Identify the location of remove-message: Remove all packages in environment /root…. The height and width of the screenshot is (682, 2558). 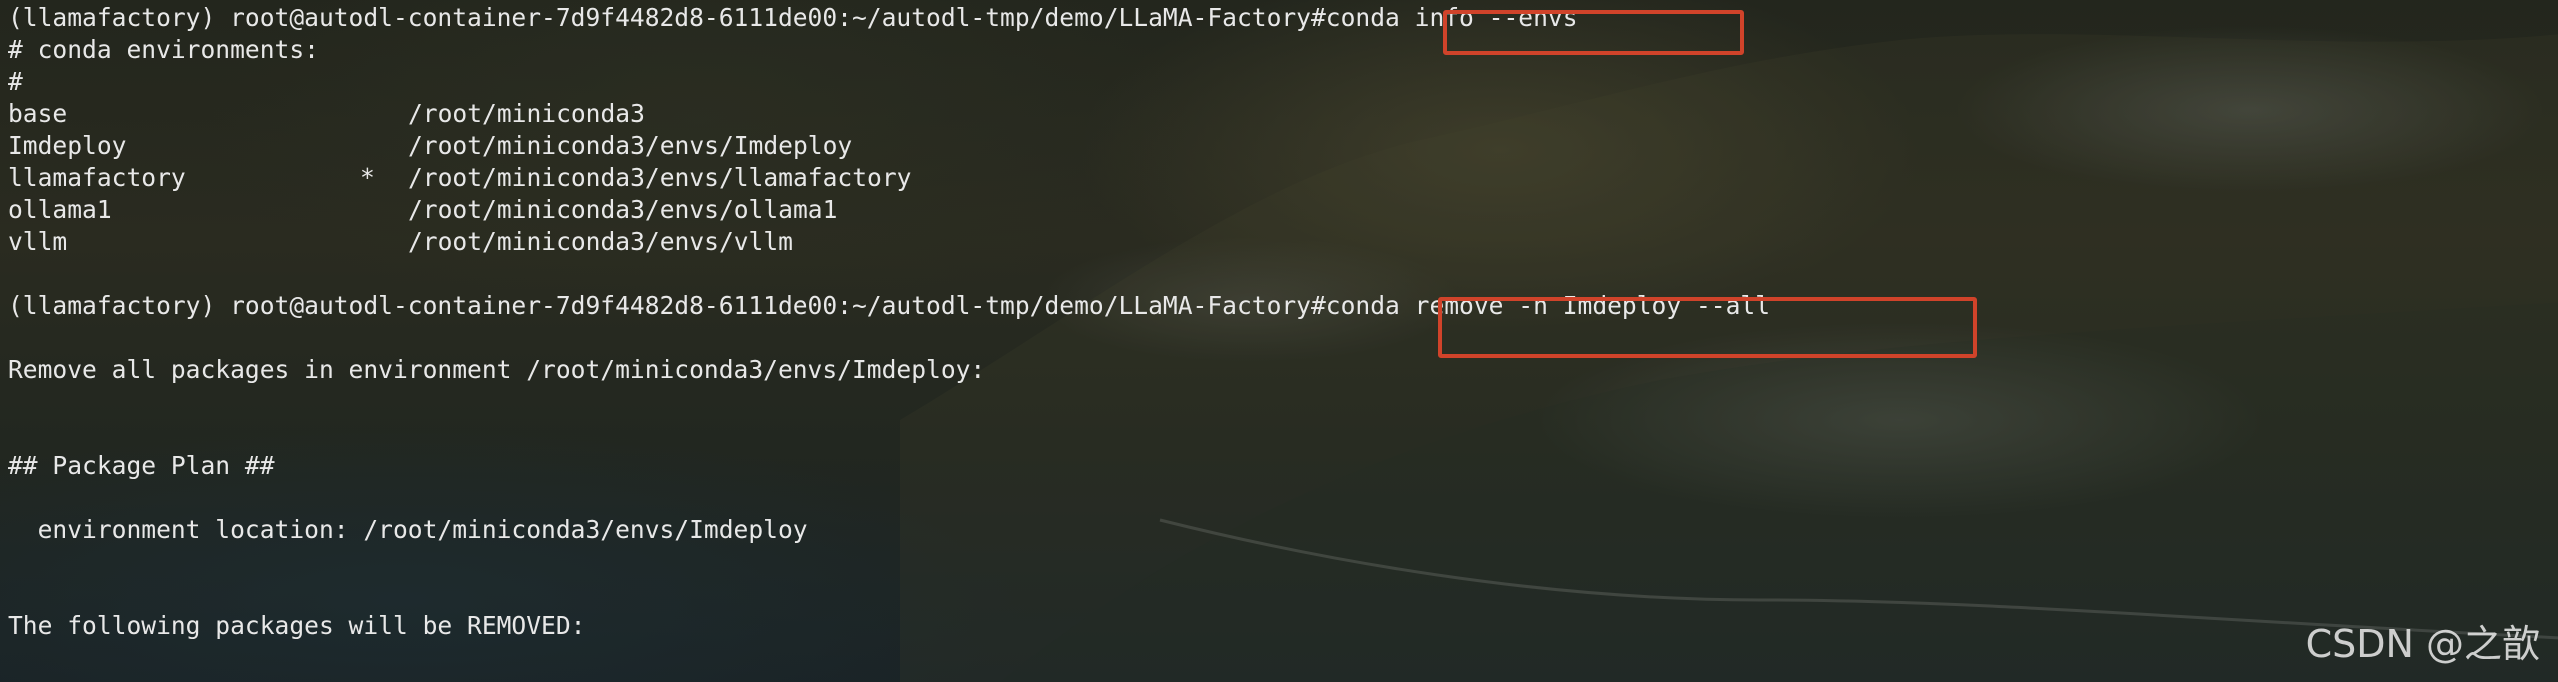
(497, 369).